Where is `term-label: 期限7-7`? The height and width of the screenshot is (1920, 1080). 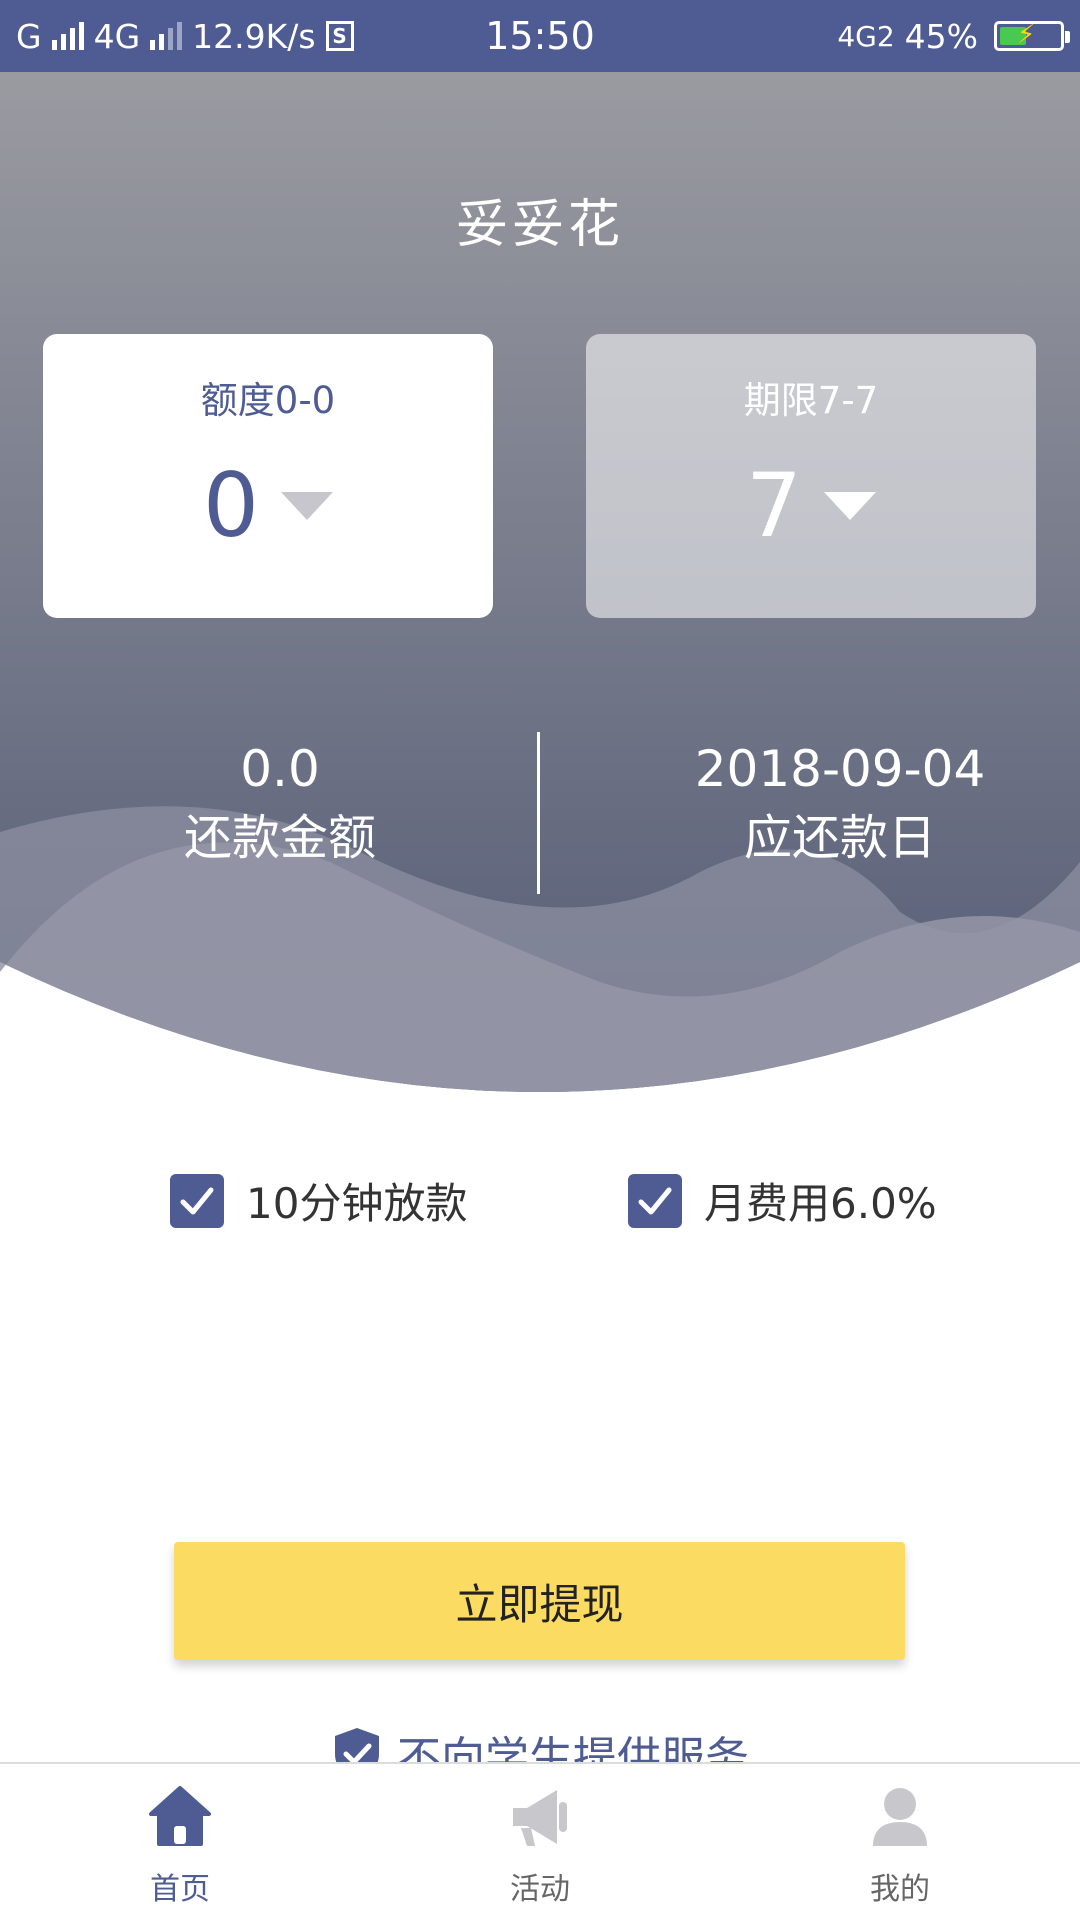 term-label: 期限7-7 is located at coordinates (811, 400).